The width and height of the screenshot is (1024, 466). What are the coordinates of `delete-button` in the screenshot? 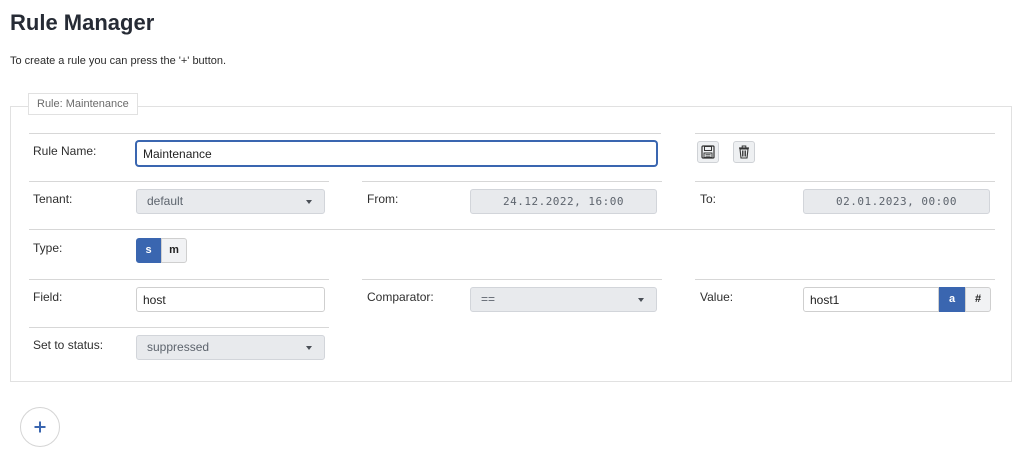 It's located at (744, 152).